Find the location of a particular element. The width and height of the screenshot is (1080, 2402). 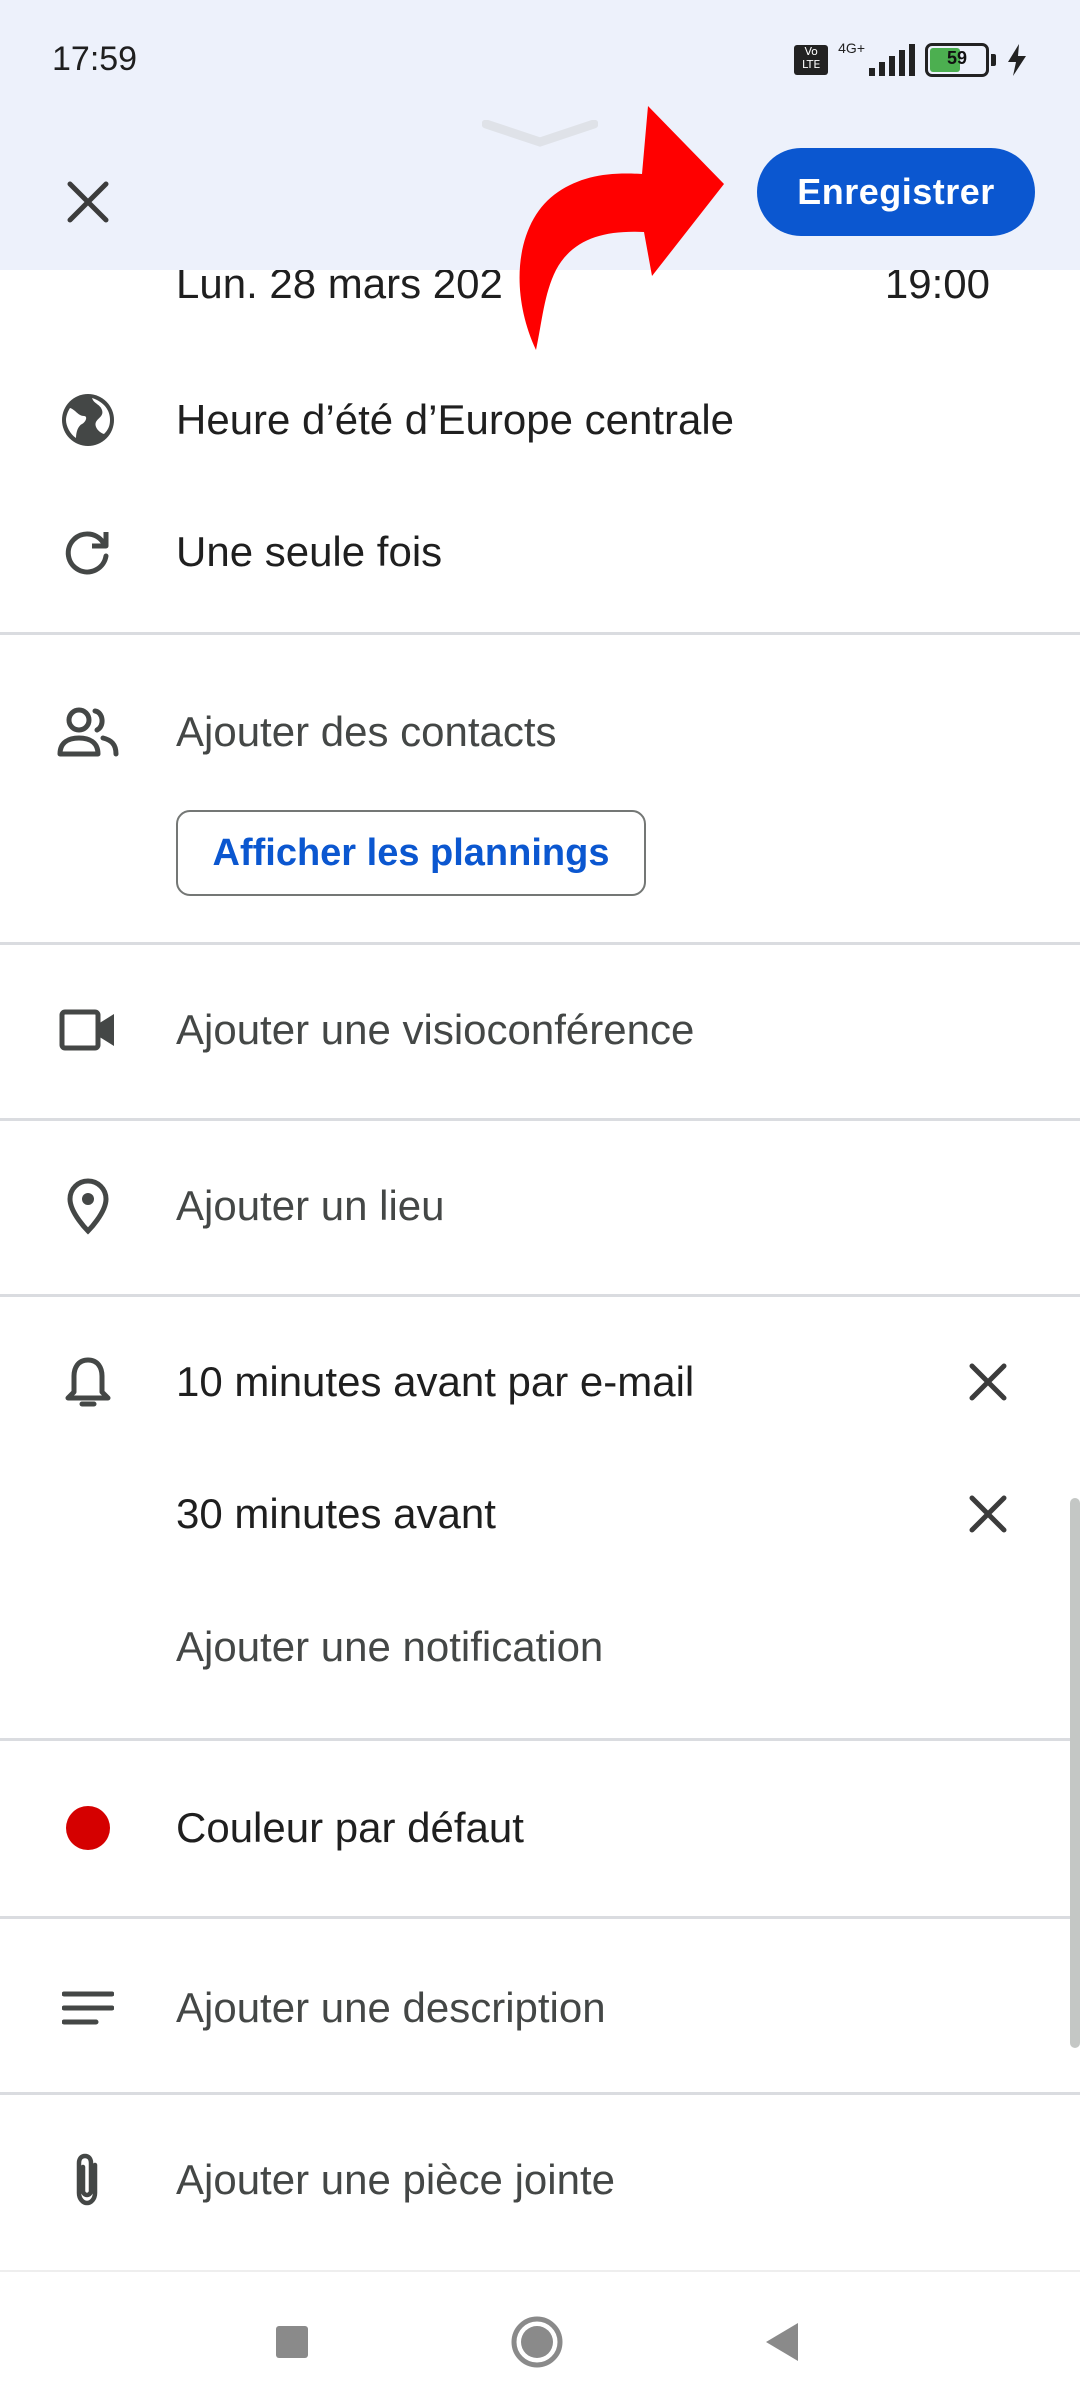

triangle-back-icon is located at coordinates (782, 2342).